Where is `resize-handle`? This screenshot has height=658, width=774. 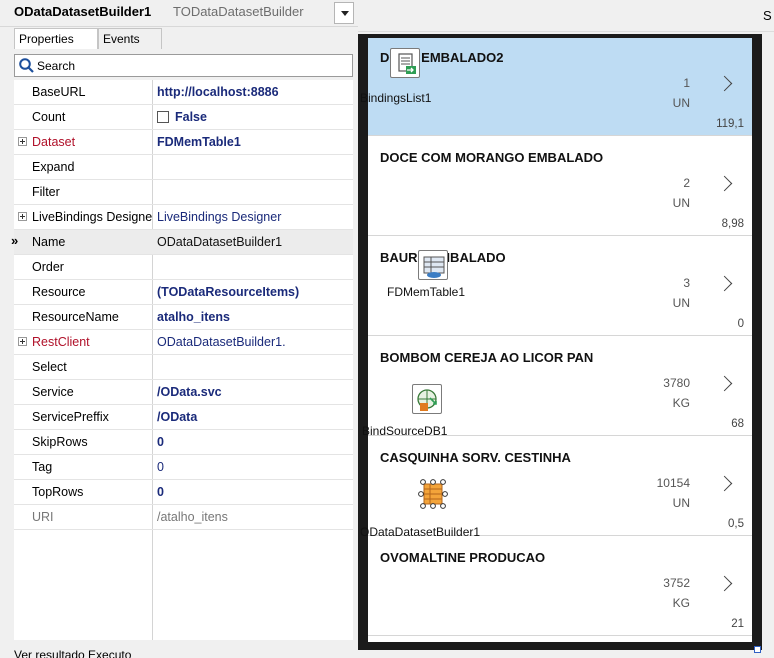 resize-handle is located at coordinates (757, 649).